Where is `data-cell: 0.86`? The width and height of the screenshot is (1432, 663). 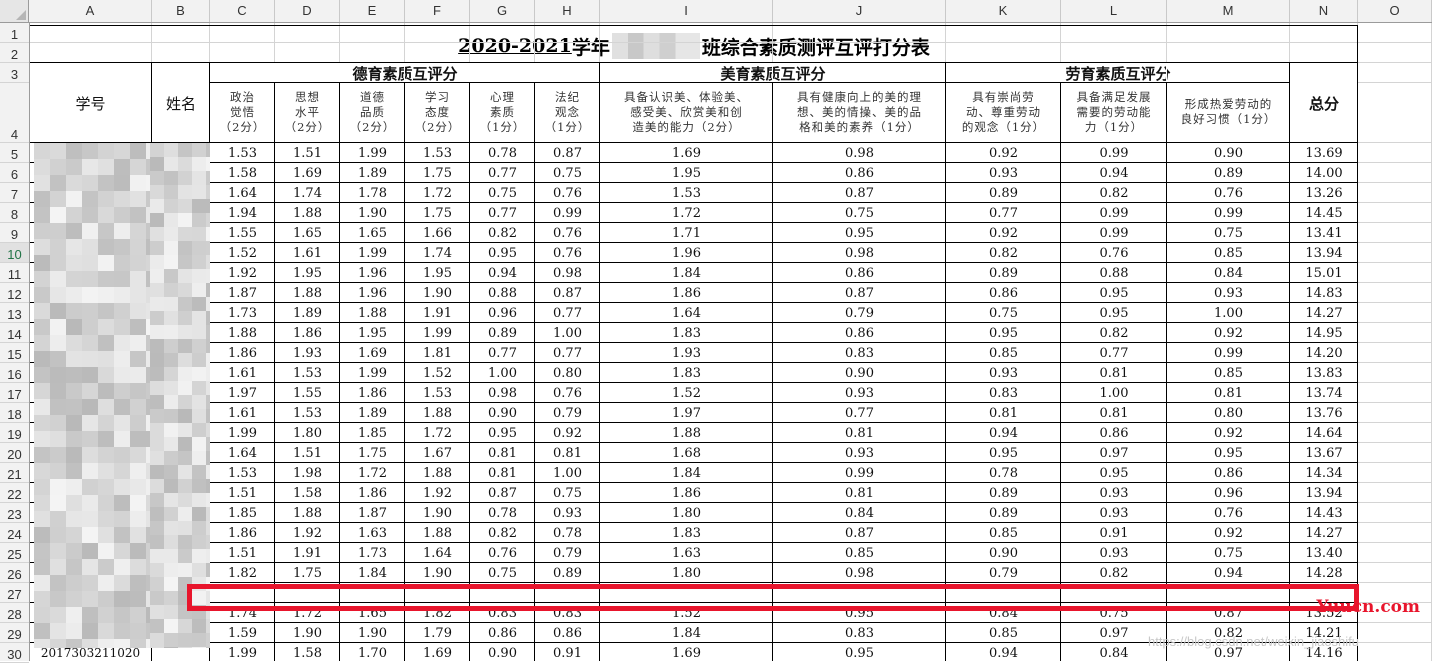 data-cell: 0.86 is located at coordinates (502, 633).